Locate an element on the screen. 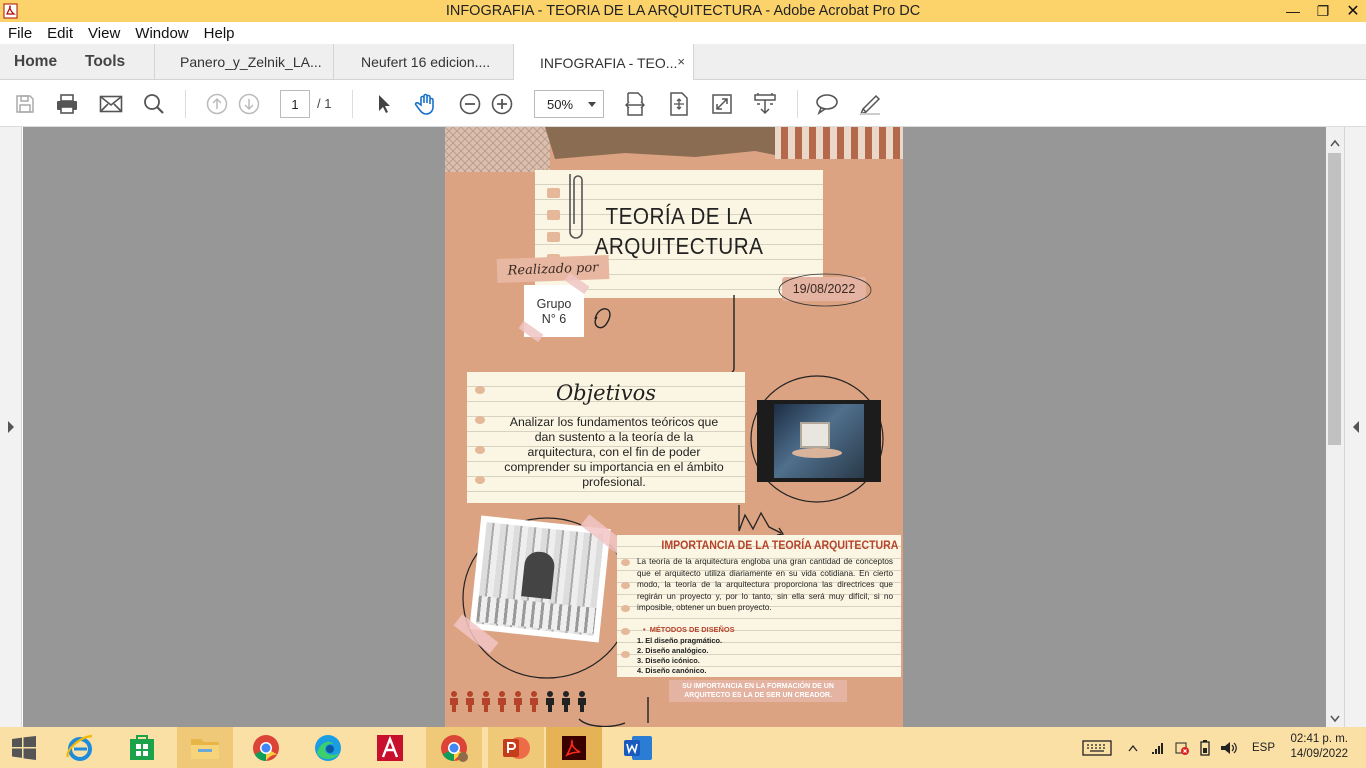 The height and width of the screenshot is (768, 1366). file-explorer-taskbar-icon is located at coordinates (205, 747).